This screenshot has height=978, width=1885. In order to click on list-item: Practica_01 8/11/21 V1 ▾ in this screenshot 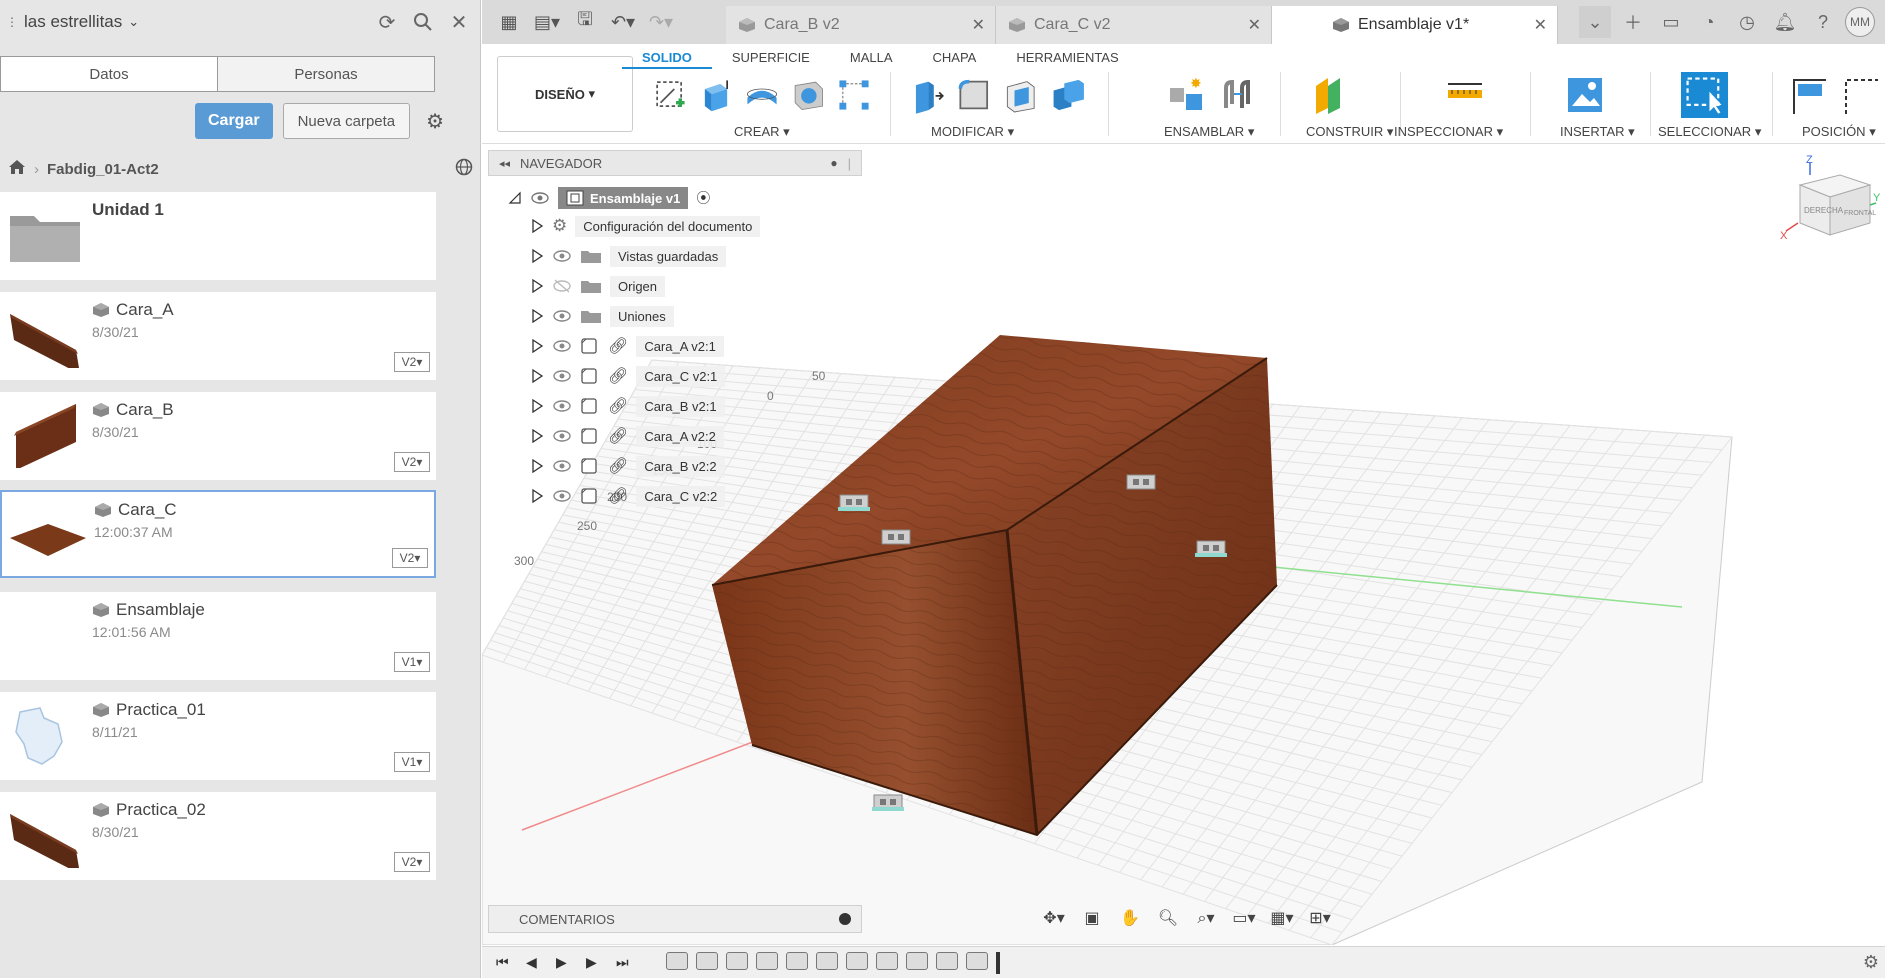, I will do `click(218, 736)`.